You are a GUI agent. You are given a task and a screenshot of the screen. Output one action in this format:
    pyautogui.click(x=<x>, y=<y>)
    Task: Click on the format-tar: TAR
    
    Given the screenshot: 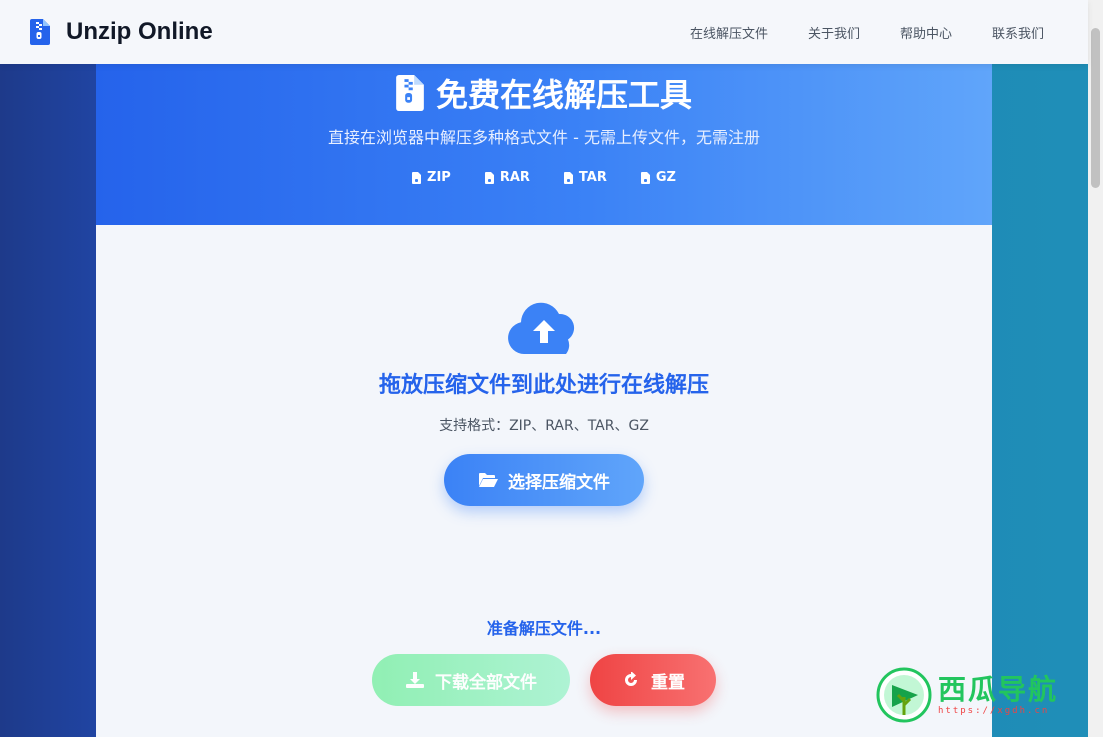 What is the action you would take?
    pyautogui.click(x=585, y=177)
    